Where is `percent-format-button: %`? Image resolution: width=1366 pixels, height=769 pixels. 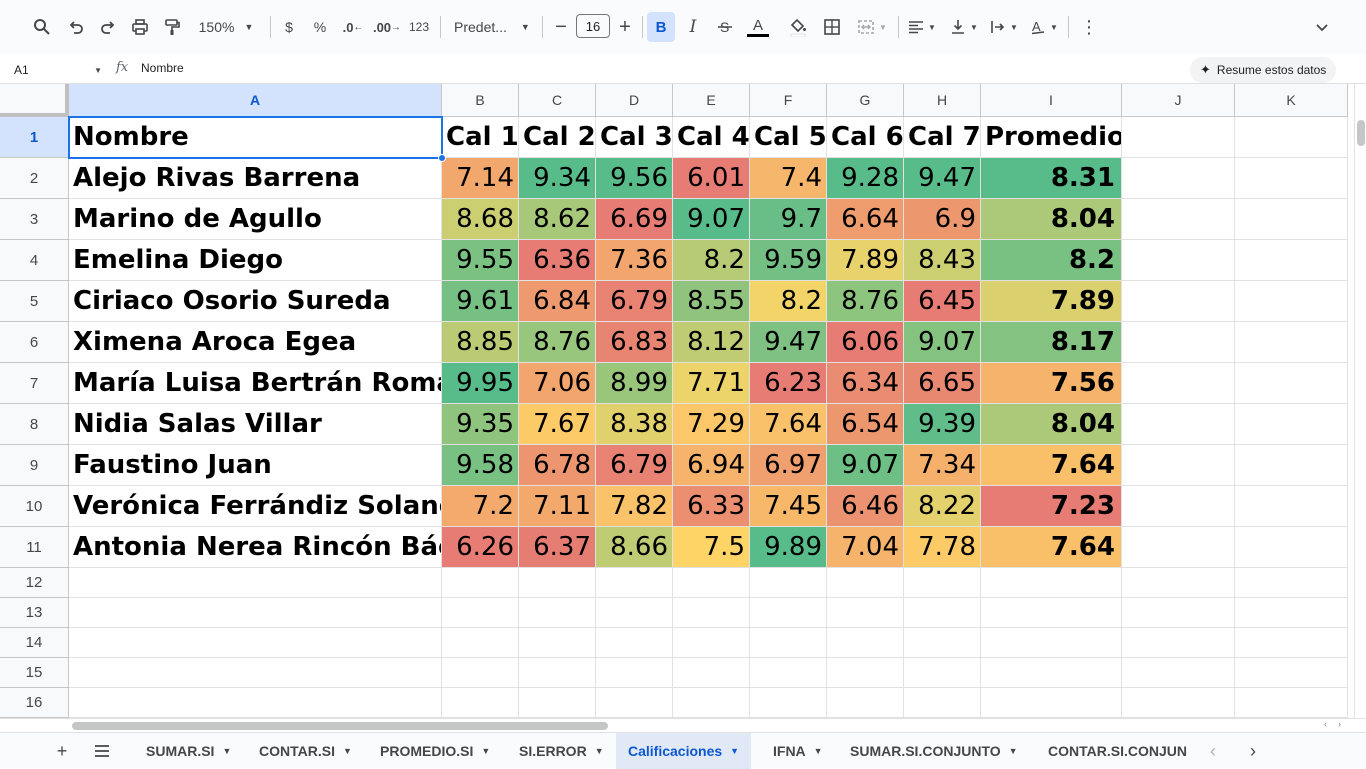 percent-format-button: % is located at coordinates (320, 27).